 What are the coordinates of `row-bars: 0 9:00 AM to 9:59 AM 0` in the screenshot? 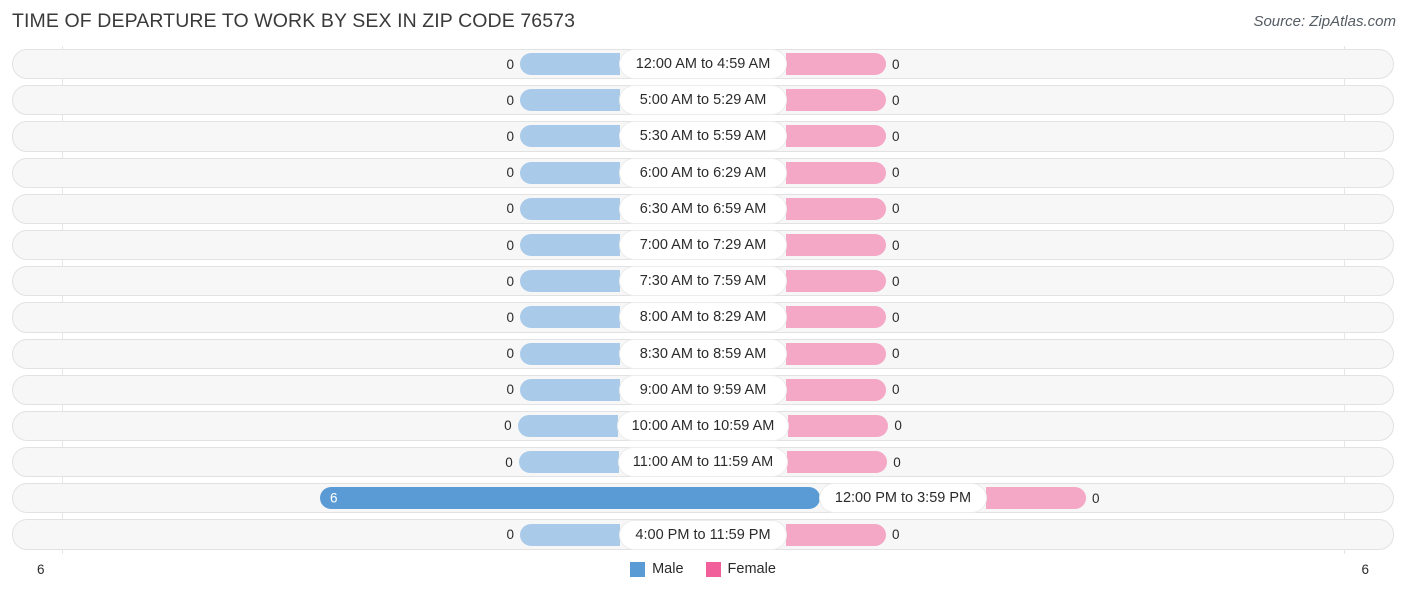 It's located at (703, 390).